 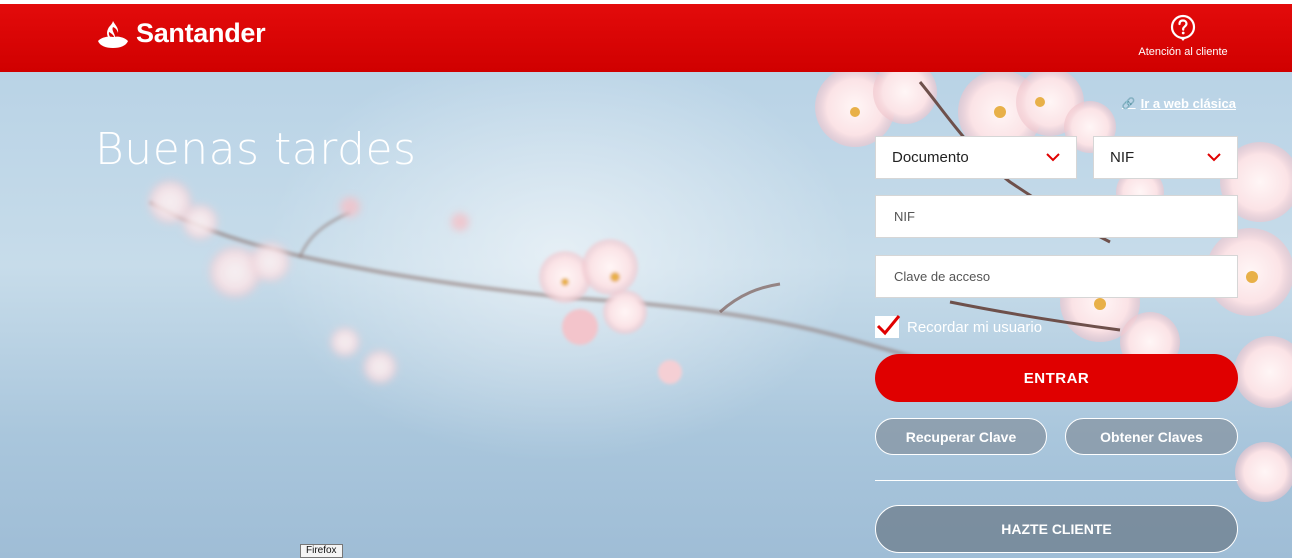 I want to click on password-placeholder: Clave de acceso, so click(x=942, y=276).